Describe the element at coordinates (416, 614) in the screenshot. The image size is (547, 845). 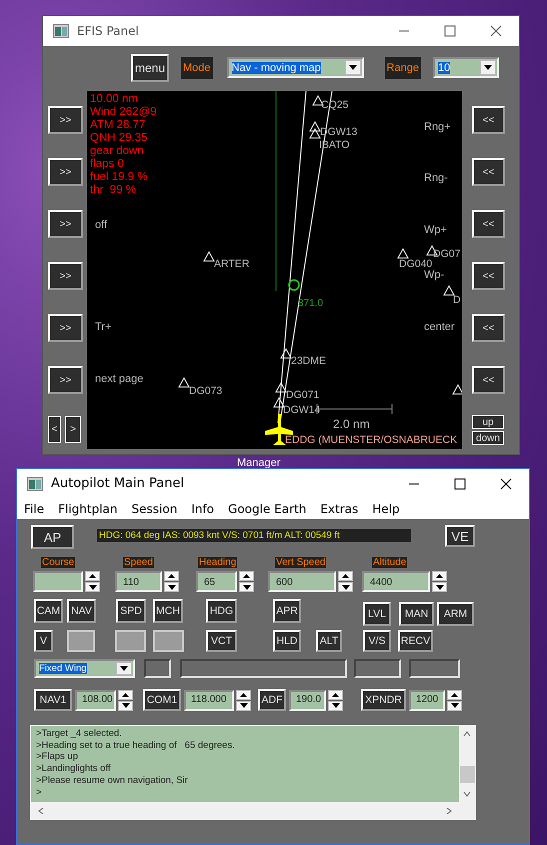
I see `mode-button: MAN` at that location.